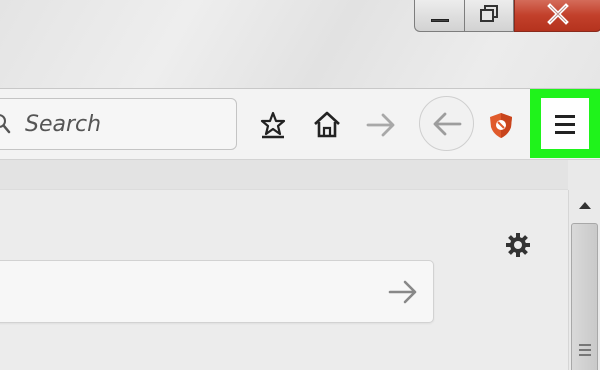 The height and width of the screenshot is (370, 600). Describe the element at coordinates (489, 13) in the screenshot. I see `restore-icon` at that location.